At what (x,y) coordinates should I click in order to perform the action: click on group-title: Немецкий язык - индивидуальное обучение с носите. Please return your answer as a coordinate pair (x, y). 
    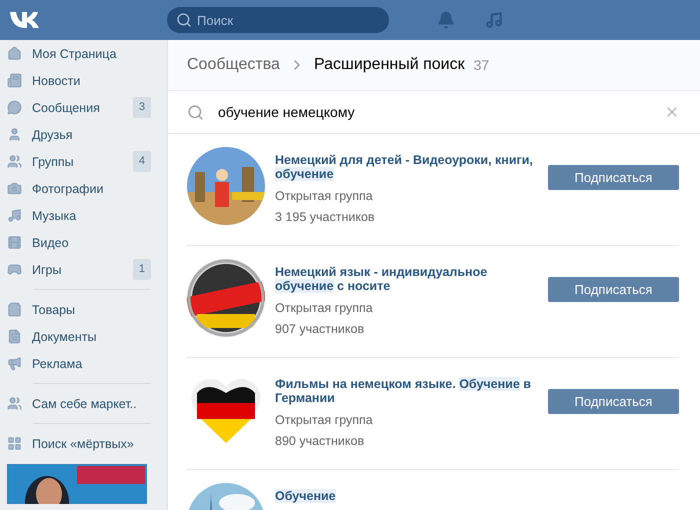
    Looking at the image, I should click on (406, 279).